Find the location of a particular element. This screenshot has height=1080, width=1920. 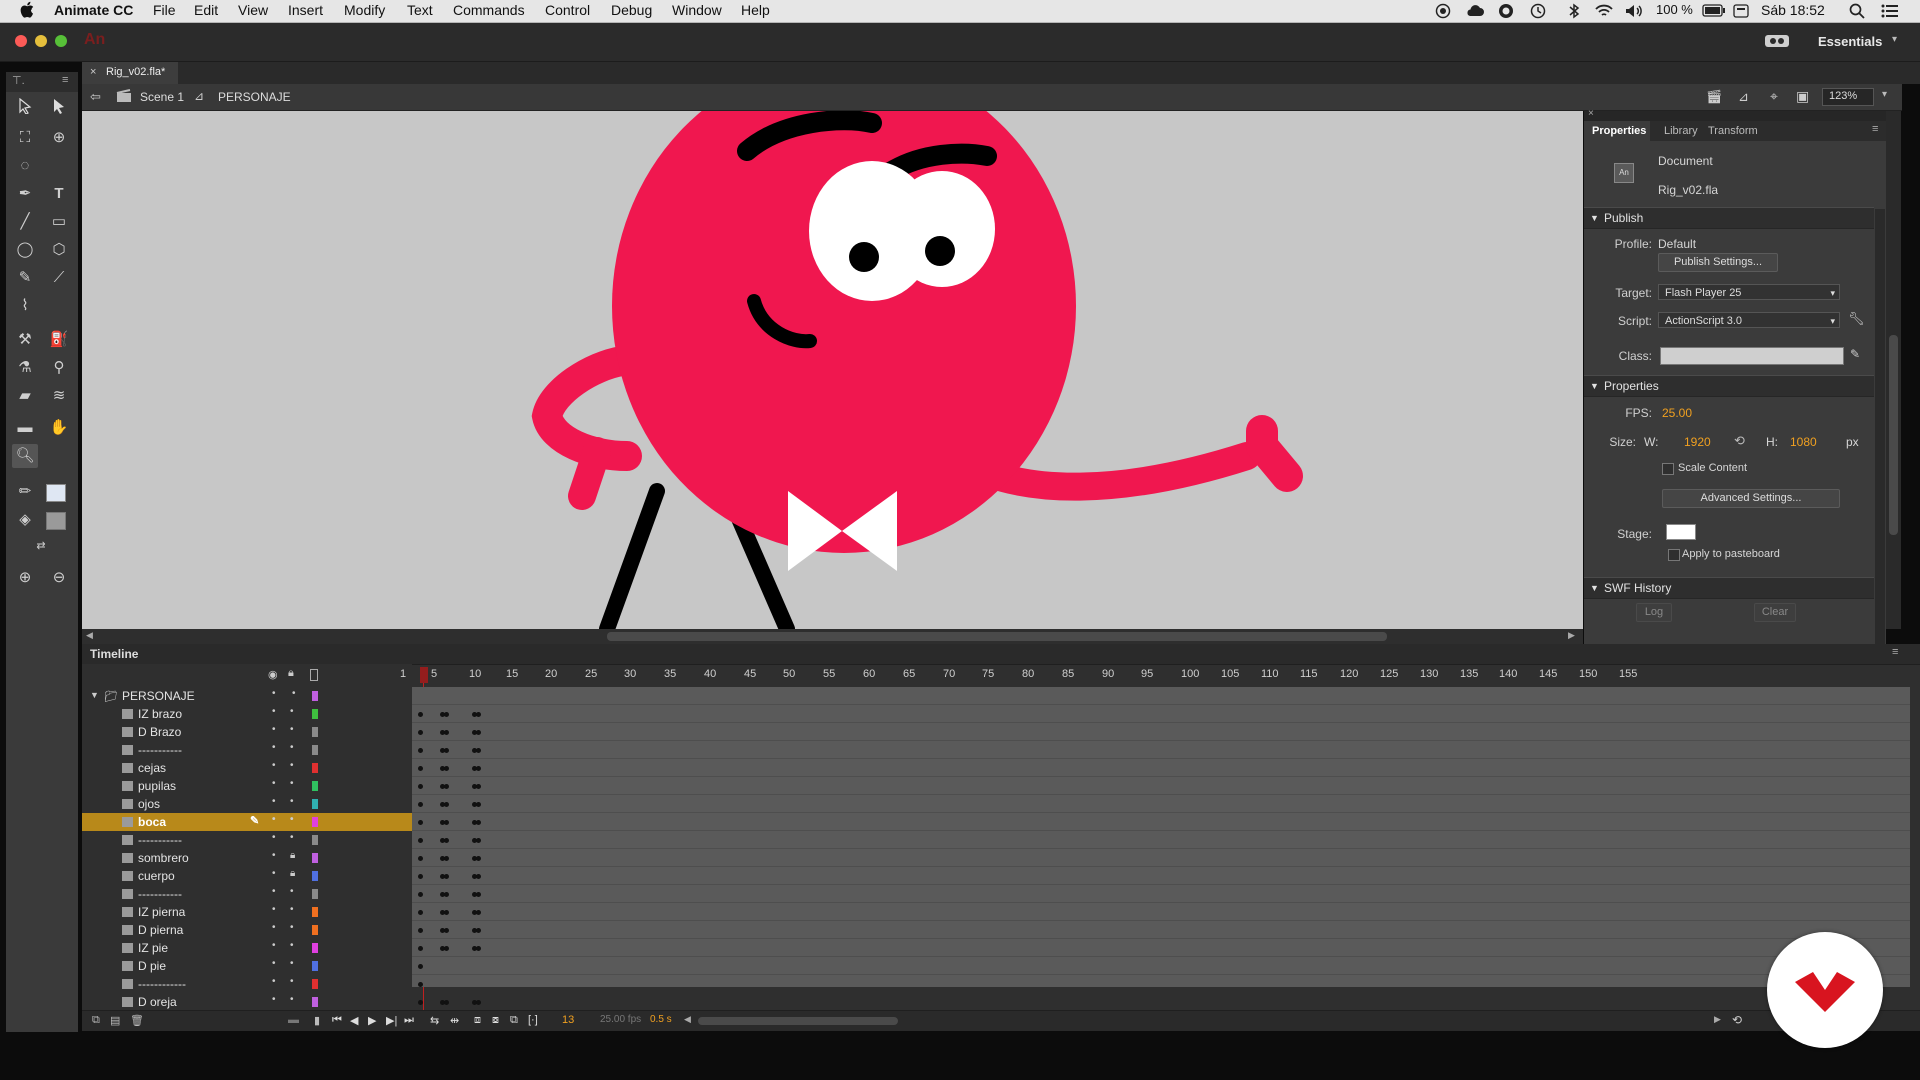

edit-symbol-icon: ⊿ is located at coordinates (1743, 97).